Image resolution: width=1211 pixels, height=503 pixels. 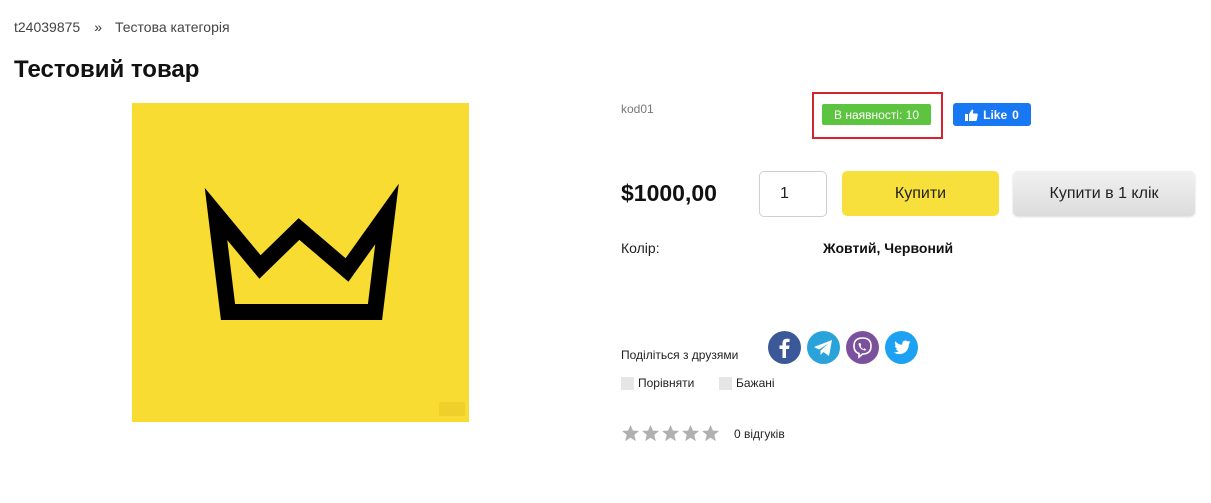 I want to click on share-icons, so click(x=843, y=347).